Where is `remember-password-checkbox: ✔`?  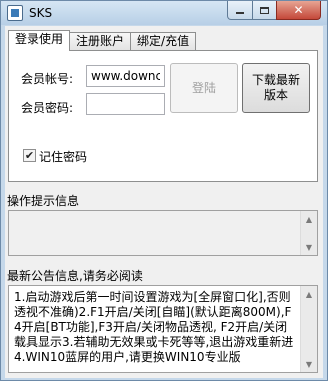 remember-password-checkbox: ✔ is located at coordinates (29, 155).